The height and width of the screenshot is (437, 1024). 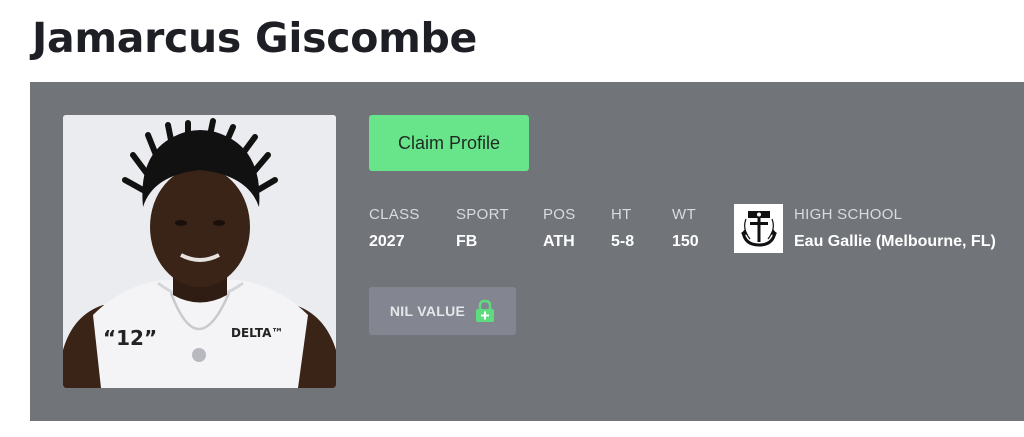 I want to click on stat-pos: POS ATH, so click(x=559, y=228).